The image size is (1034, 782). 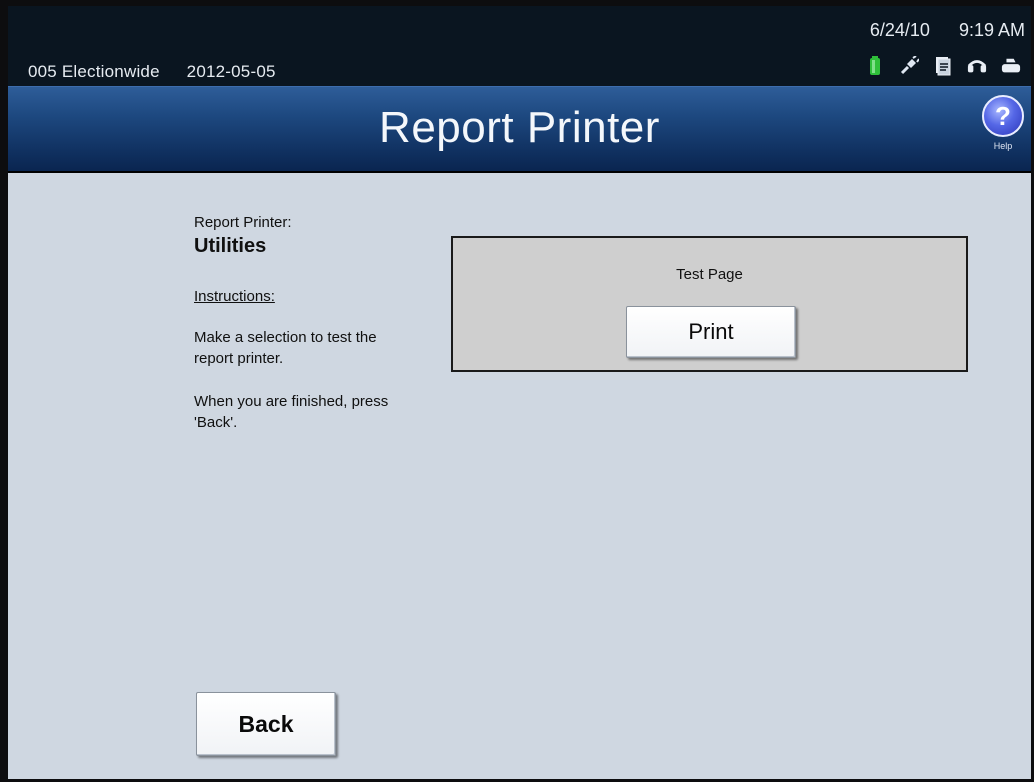 I want to click on document-icon, so click(x=943, y=66).